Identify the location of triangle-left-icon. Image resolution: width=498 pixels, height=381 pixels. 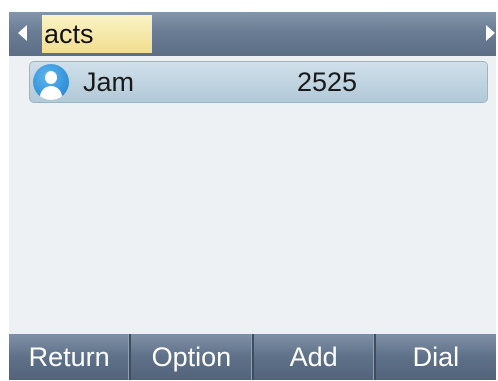
(22, 33).